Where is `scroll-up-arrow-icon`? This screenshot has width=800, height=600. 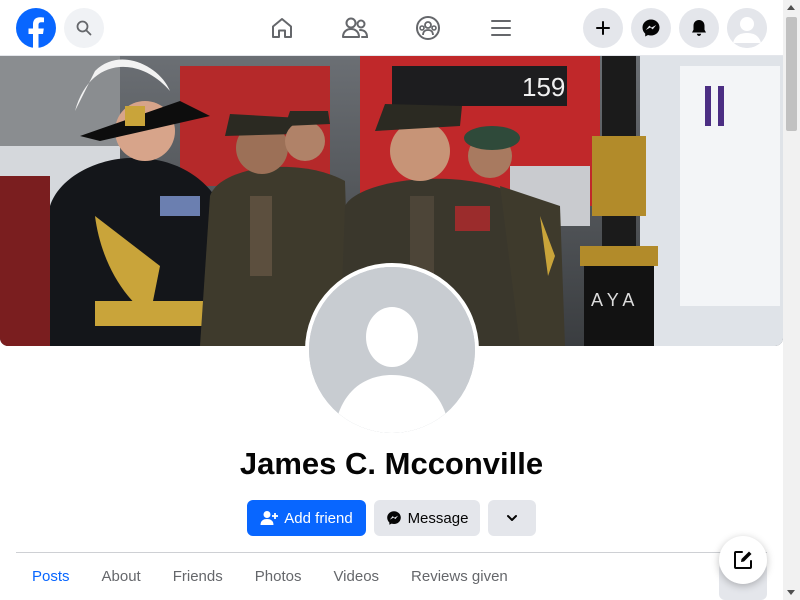
scroll-up-arrow-icon is located at coordinates (791, 7).